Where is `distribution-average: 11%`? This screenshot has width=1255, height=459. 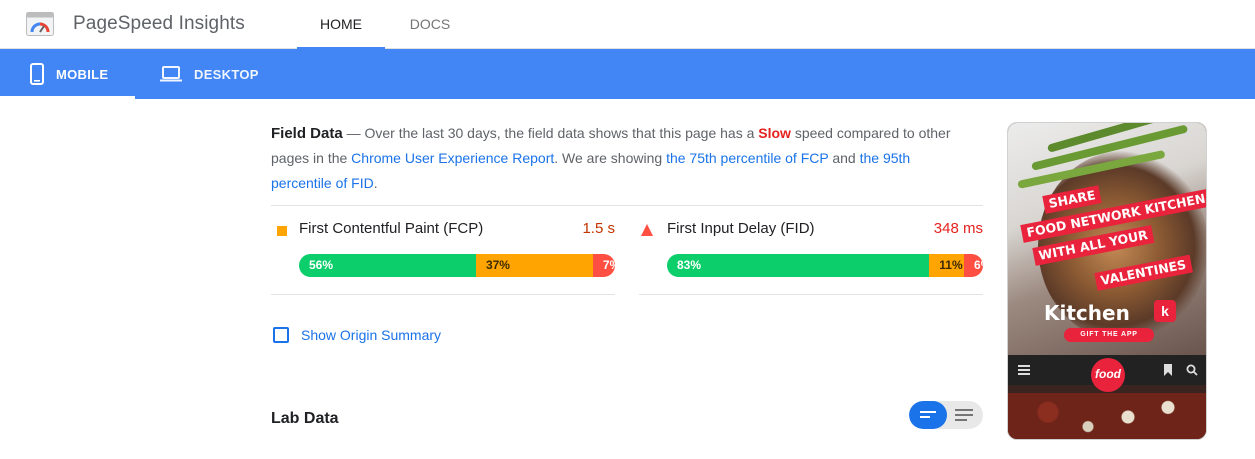
distribution-average: 11% is located at coordinates (947, 265).